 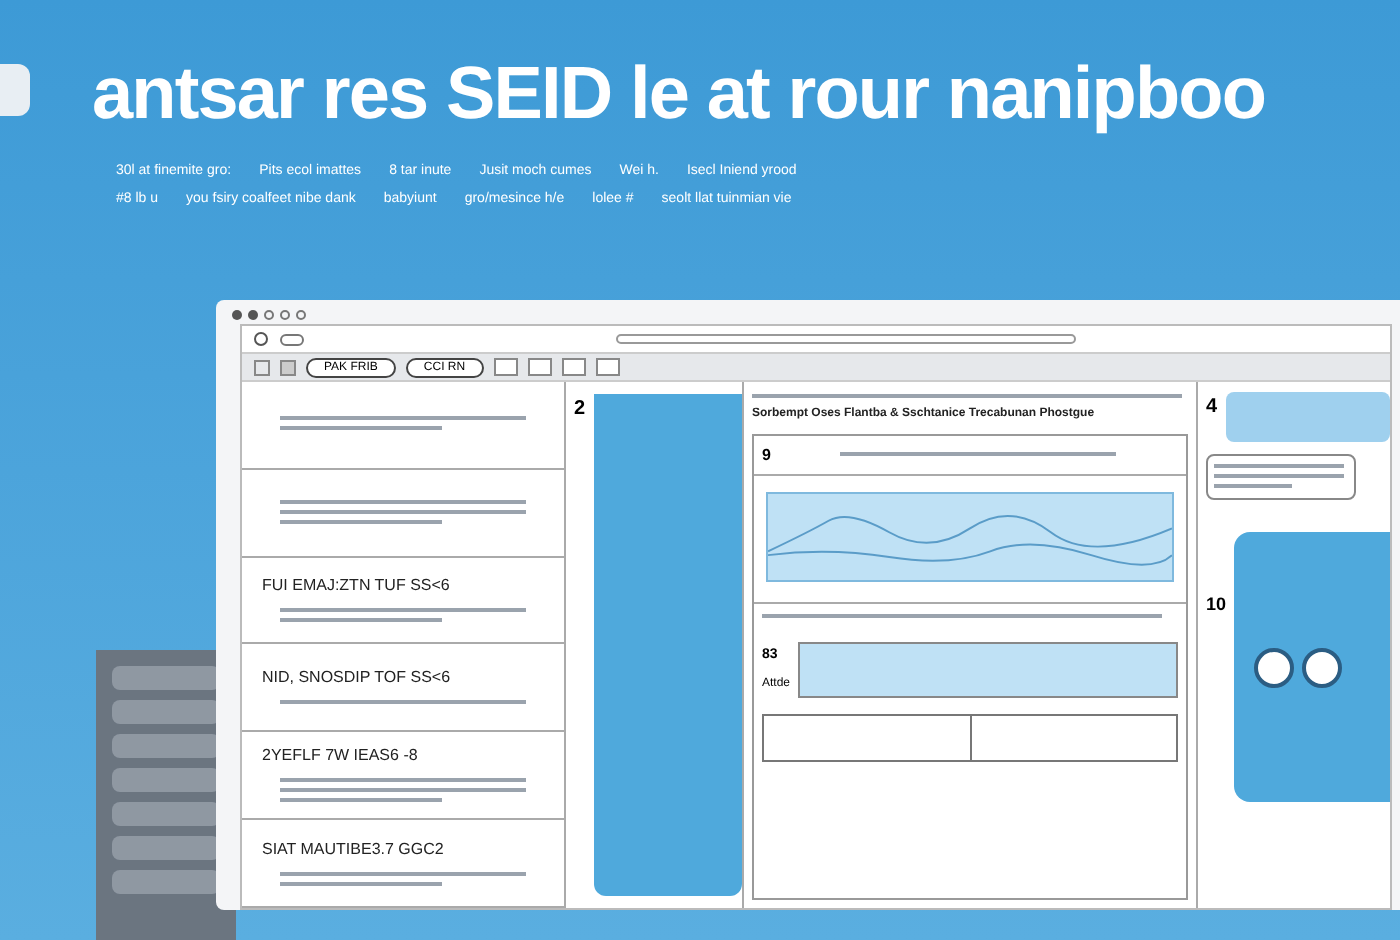 I want to click on row-heading: NID, SNOSDIP TOF SS<6, so click(x=357, y=678).